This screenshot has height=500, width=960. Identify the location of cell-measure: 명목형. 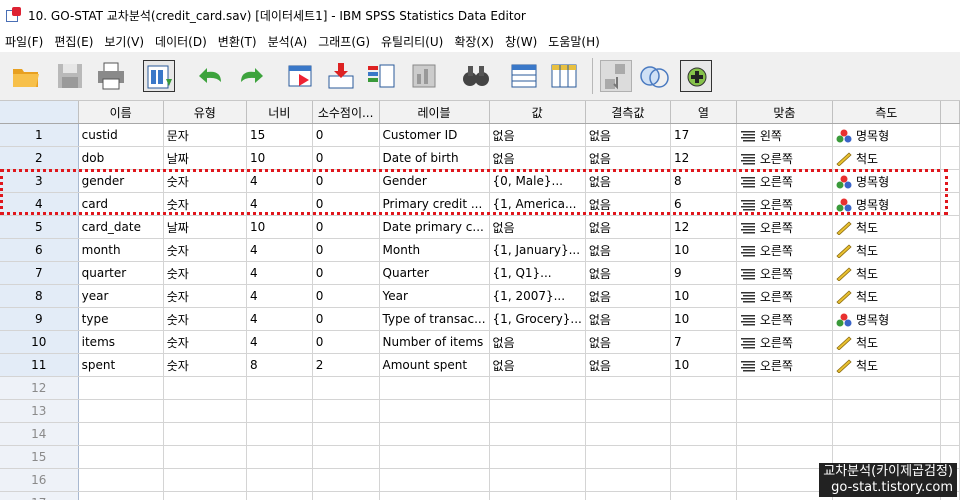
(886, 135).